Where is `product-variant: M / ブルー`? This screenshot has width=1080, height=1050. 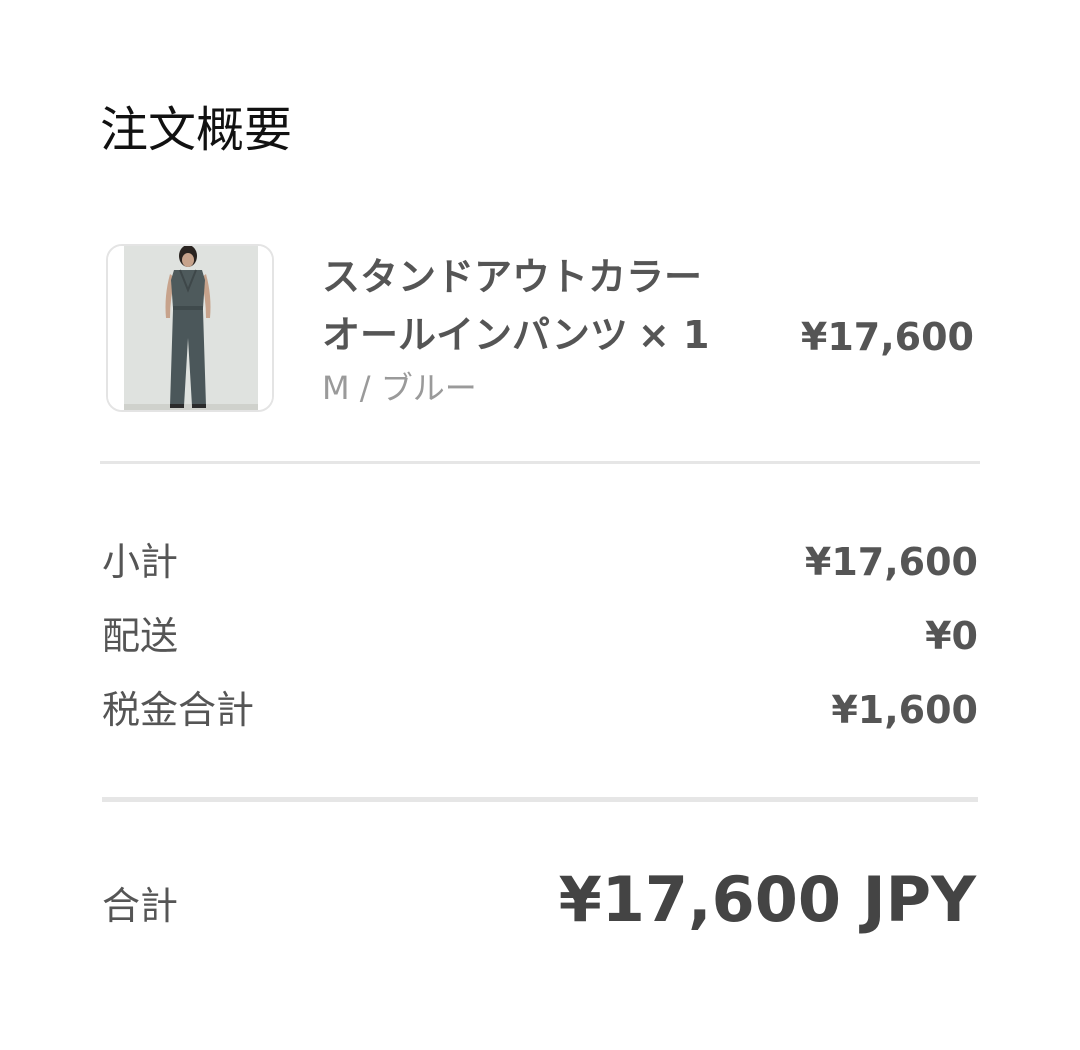 product-variant: M / ブルー is located at coordinates (399, 388).